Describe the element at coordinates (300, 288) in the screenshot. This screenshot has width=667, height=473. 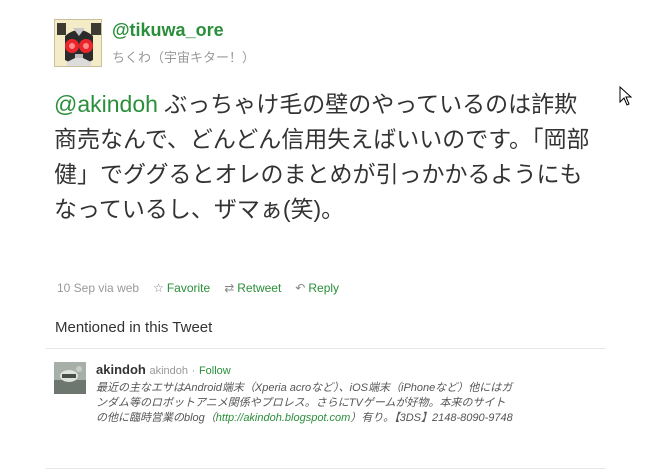
I see `reply-icon: ↶` at that location.